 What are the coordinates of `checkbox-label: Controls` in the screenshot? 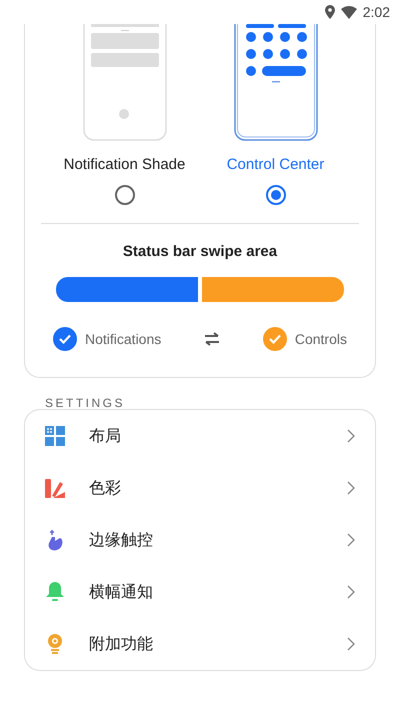 It's located at (320, 339).